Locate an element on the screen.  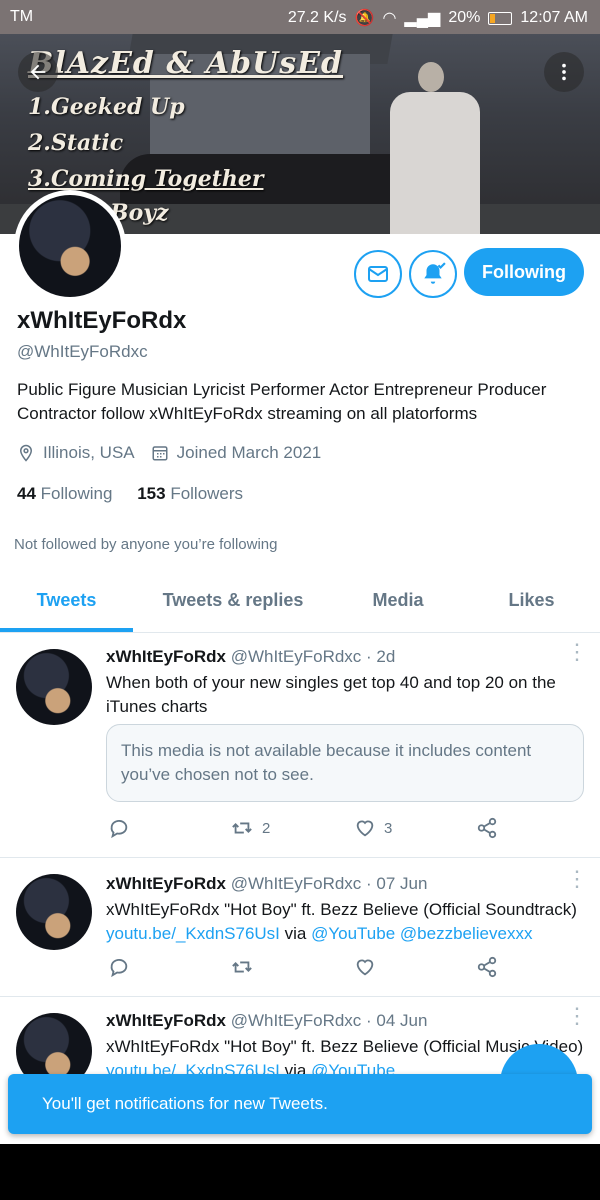
followers-count: 153 is located at coordinates (151, 493).